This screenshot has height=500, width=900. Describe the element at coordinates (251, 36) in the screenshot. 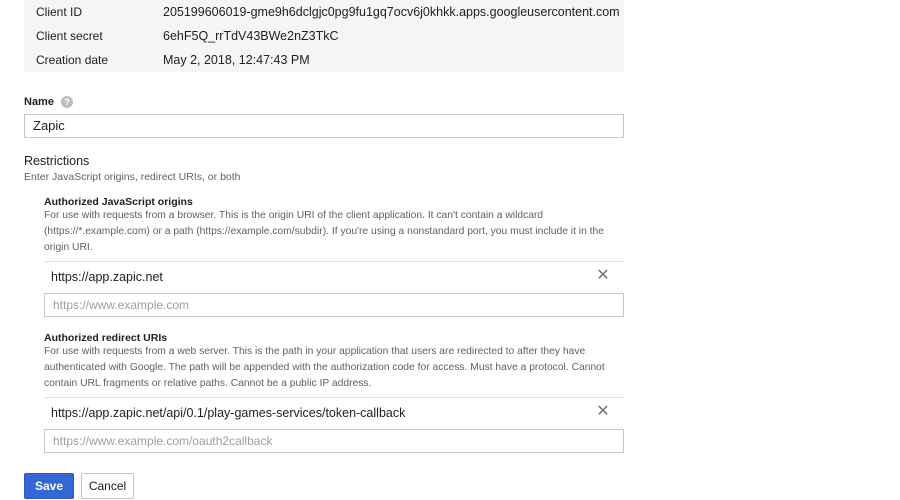

I see `client-secret-value: 6ehF5Q_rrTdV43BWe2nZ3TkC` at that location.